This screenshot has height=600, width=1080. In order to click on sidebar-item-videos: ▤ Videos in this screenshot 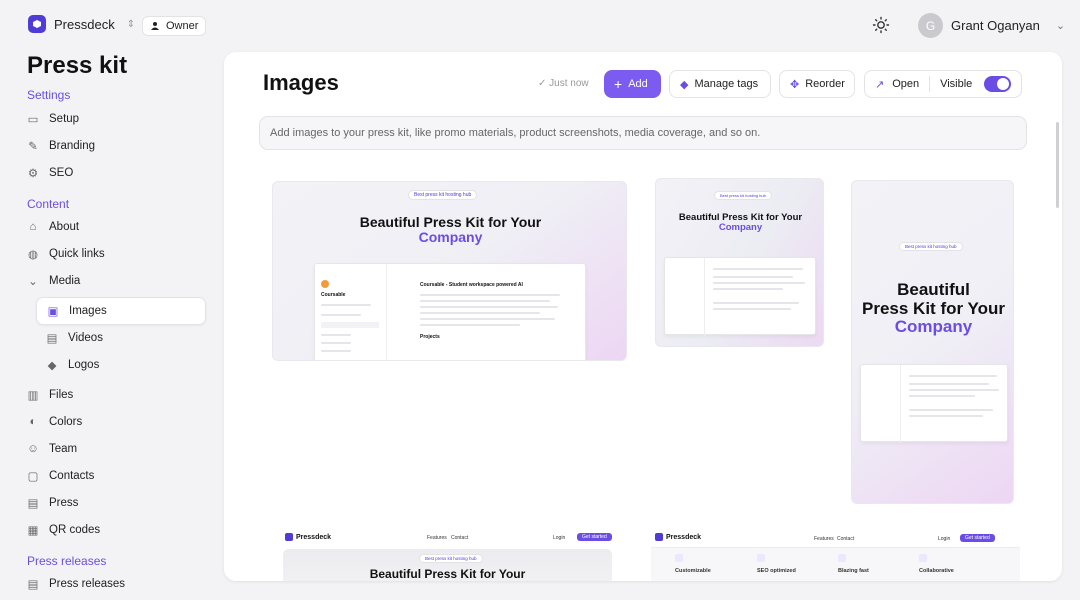, I will do `click(74, 338)`.